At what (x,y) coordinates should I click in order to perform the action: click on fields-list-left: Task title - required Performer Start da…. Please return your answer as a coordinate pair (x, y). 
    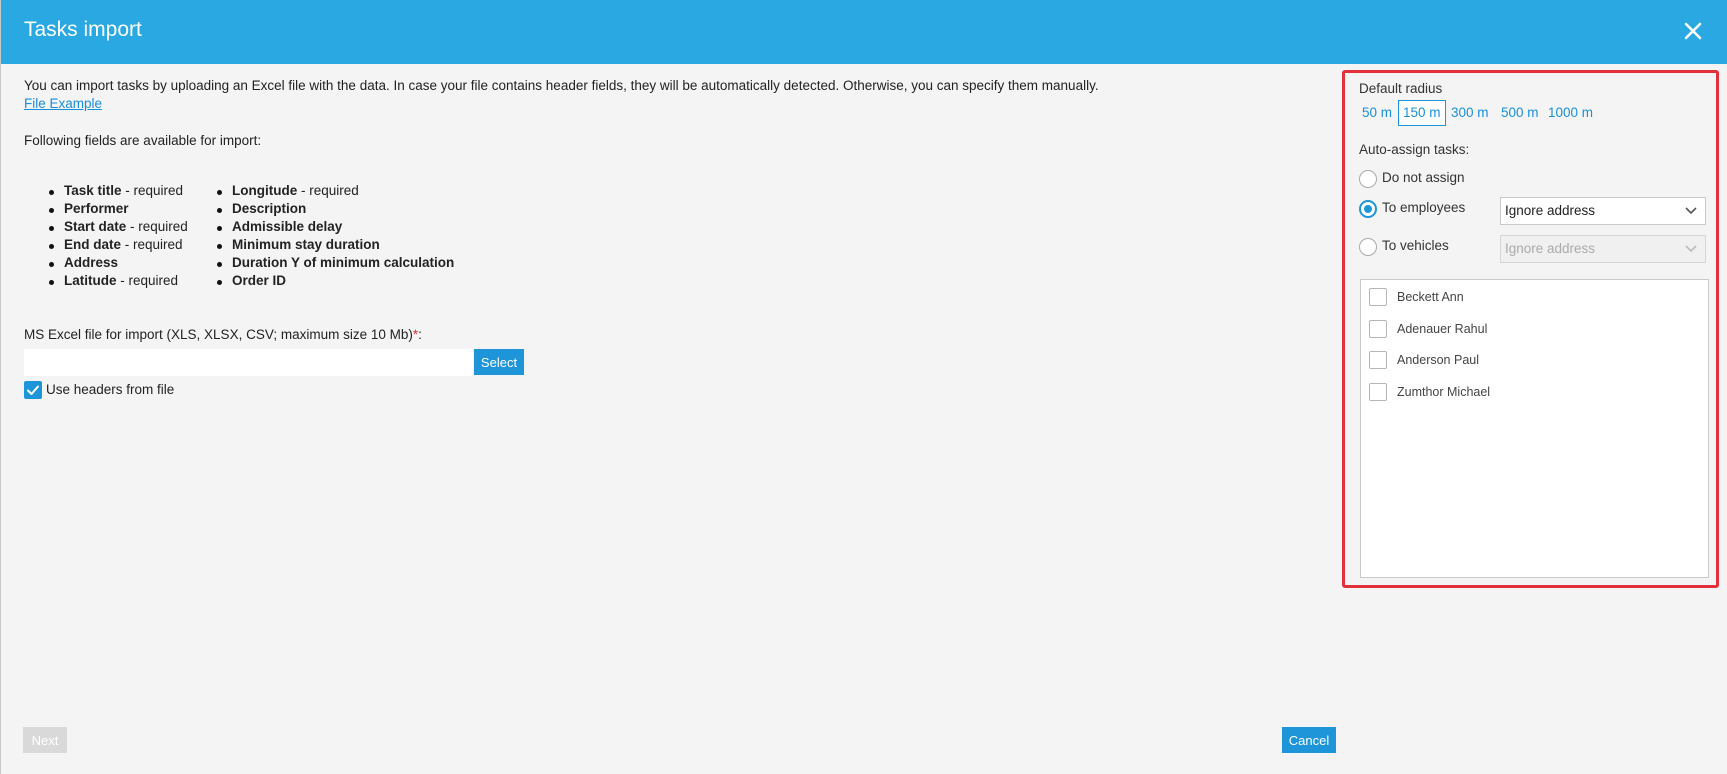
    Looking at the image, I should click on (106, 237).